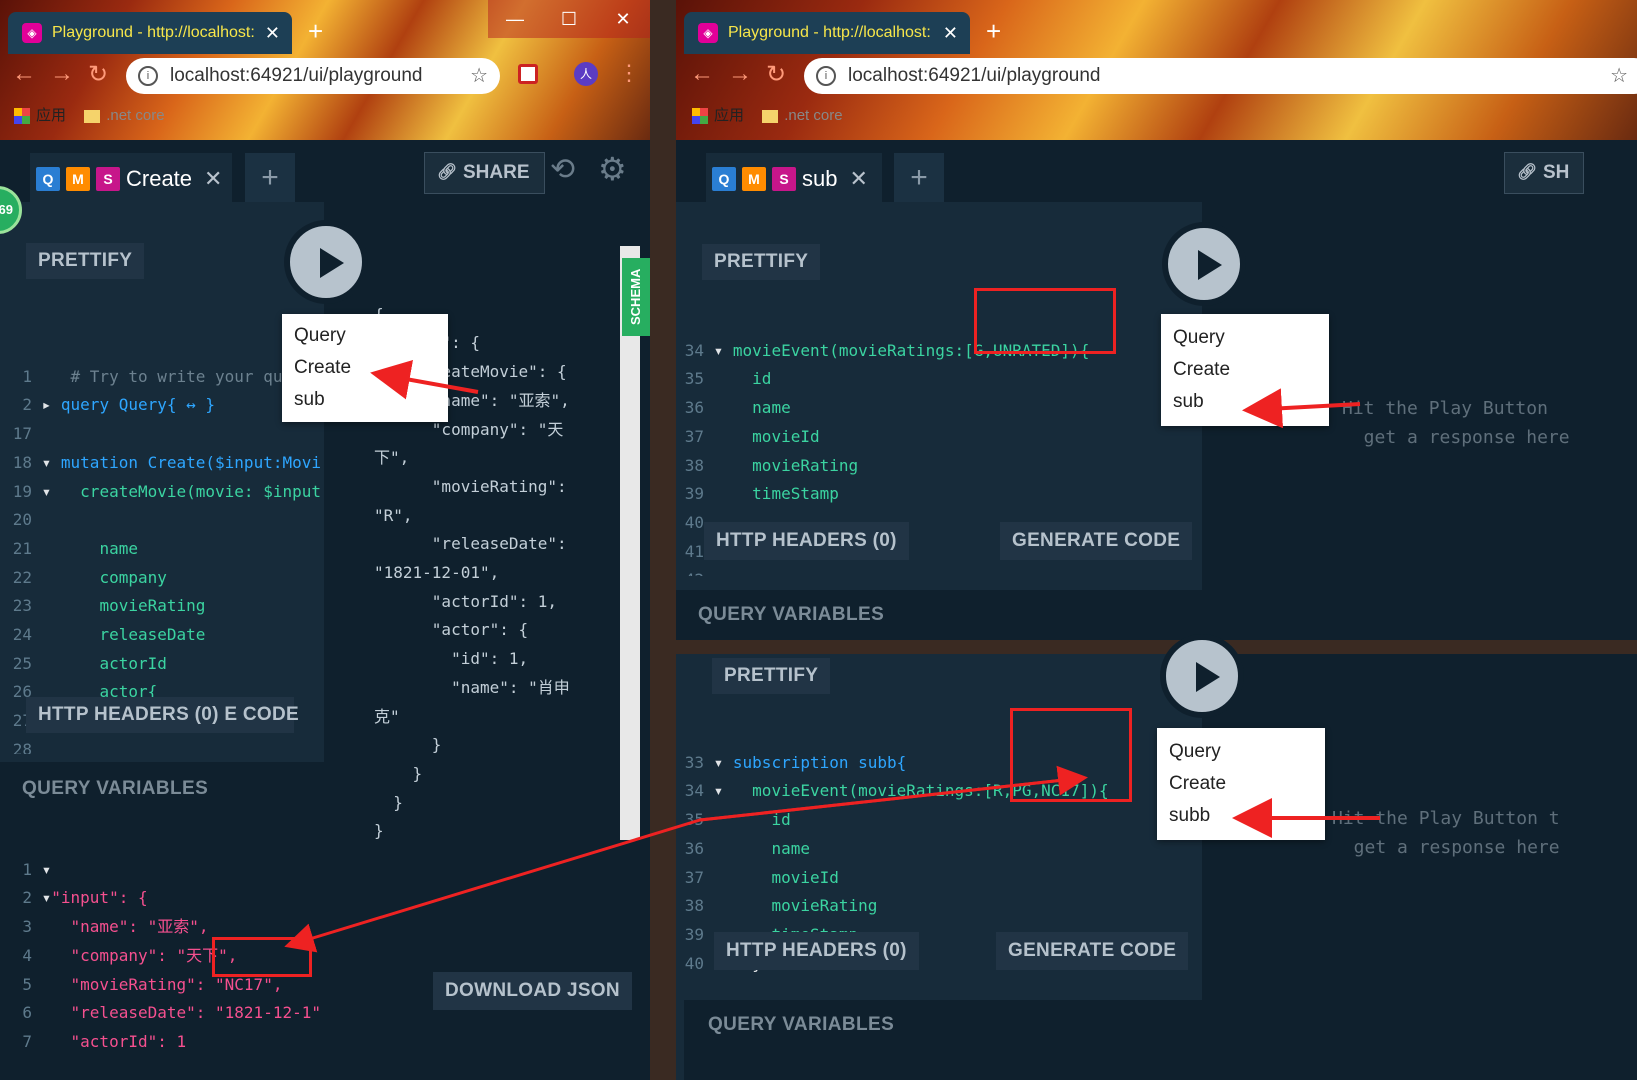  I want to click on extension-icon, so click(528, 74).